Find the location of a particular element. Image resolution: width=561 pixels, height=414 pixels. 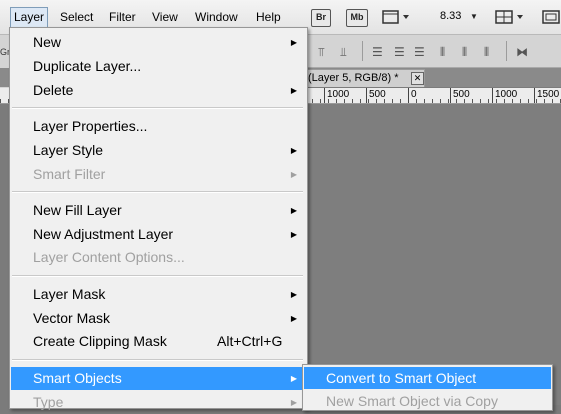

menu-item-smart-objects: Smart Objects ▶ is located at coordinates (158, 378).